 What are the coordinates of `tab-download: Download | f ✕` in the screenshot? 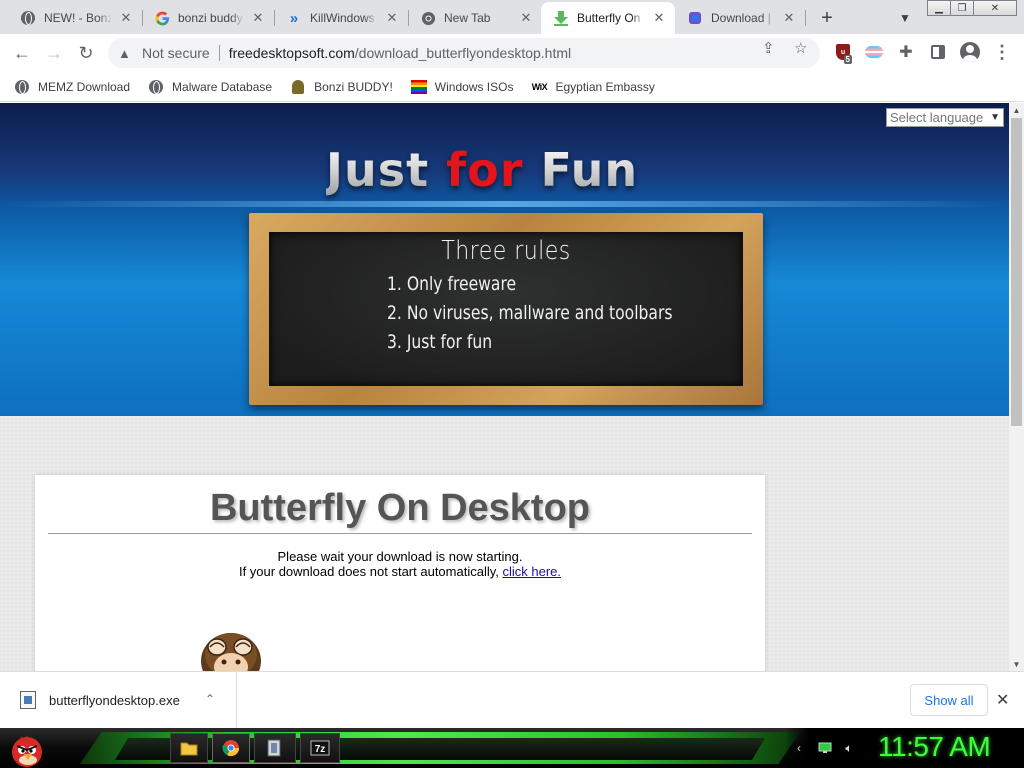 It's located at (740, 18).